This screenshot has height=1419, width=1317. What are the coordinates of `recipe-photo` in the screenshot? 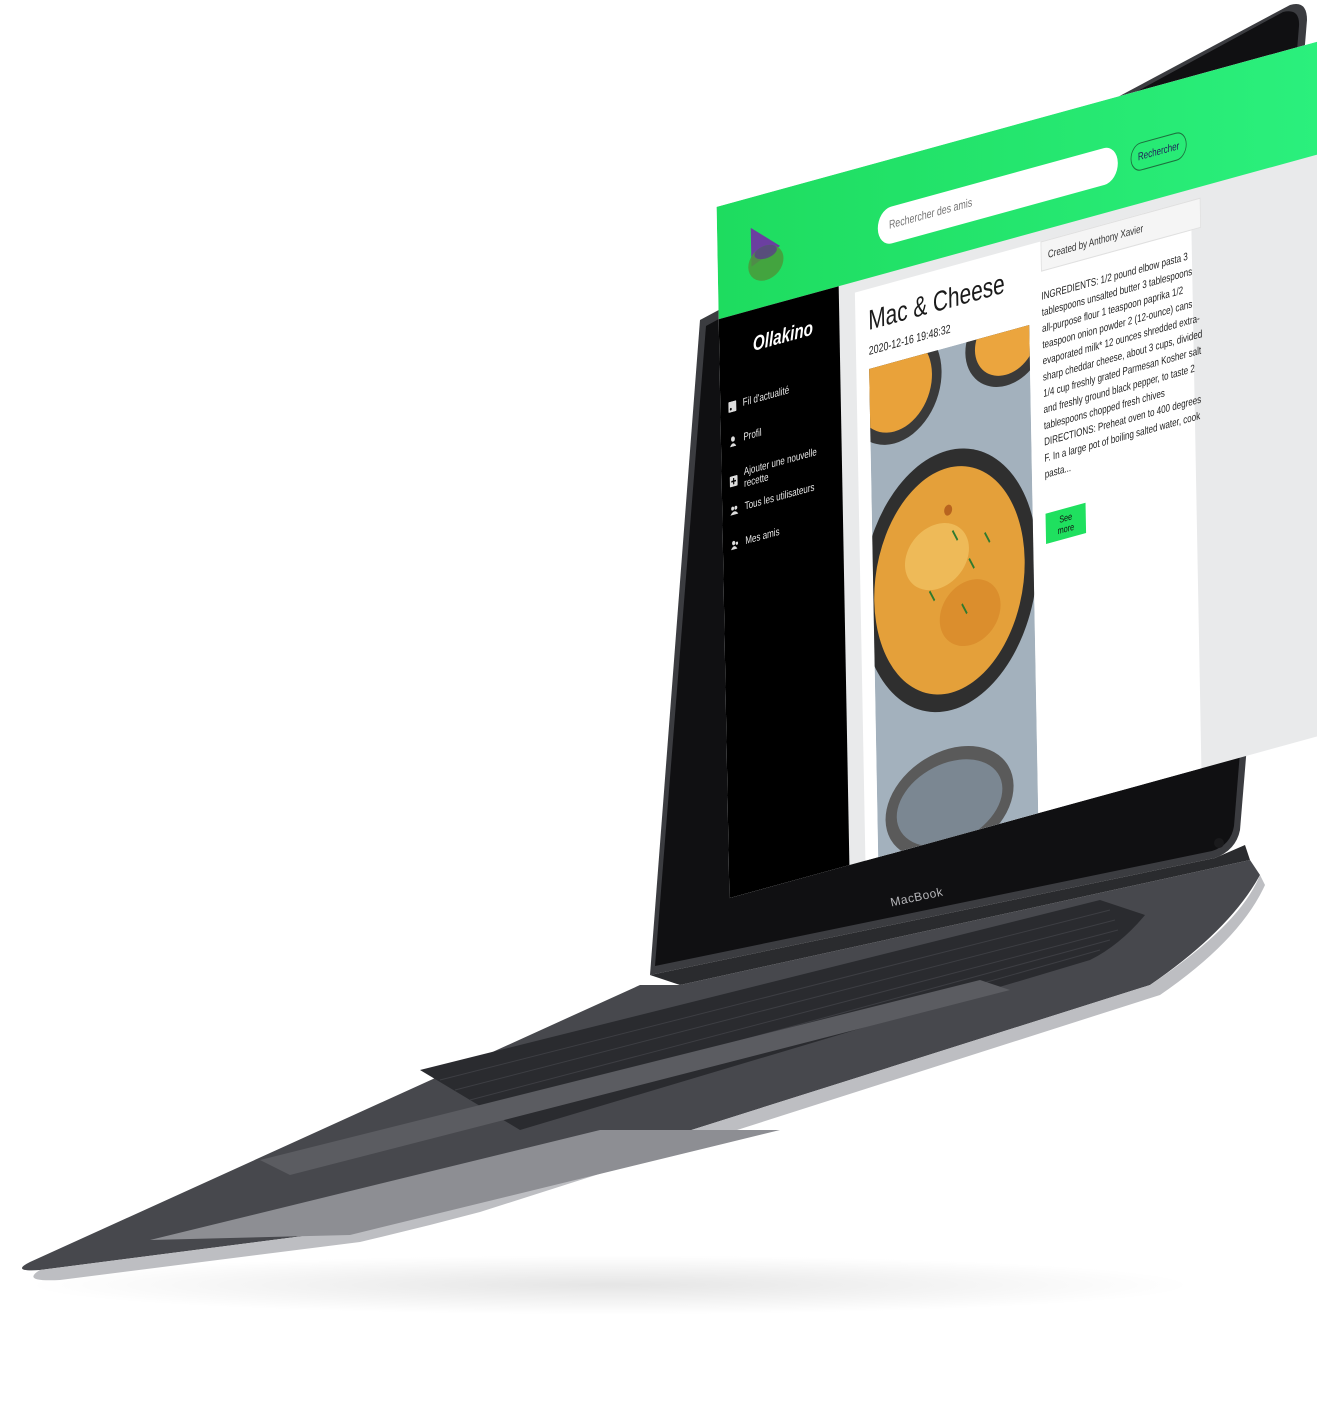 It's located at (954, 595).